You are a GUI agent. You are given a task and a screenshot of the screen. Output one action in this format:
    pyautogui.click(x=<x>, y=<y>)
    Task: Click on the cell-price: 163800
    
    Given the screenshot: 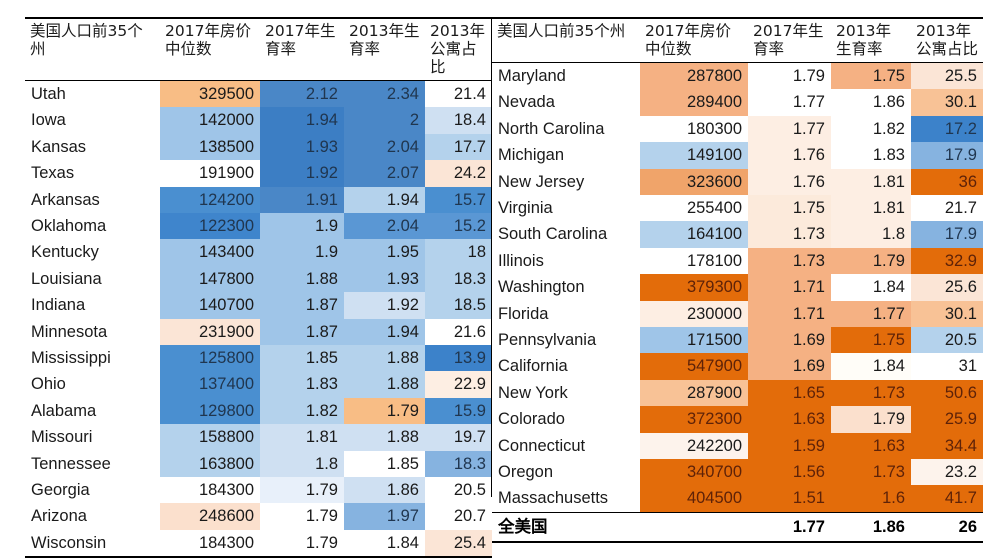 What is the action you would take?
    pyautogui.click(x=210, y=463)
    